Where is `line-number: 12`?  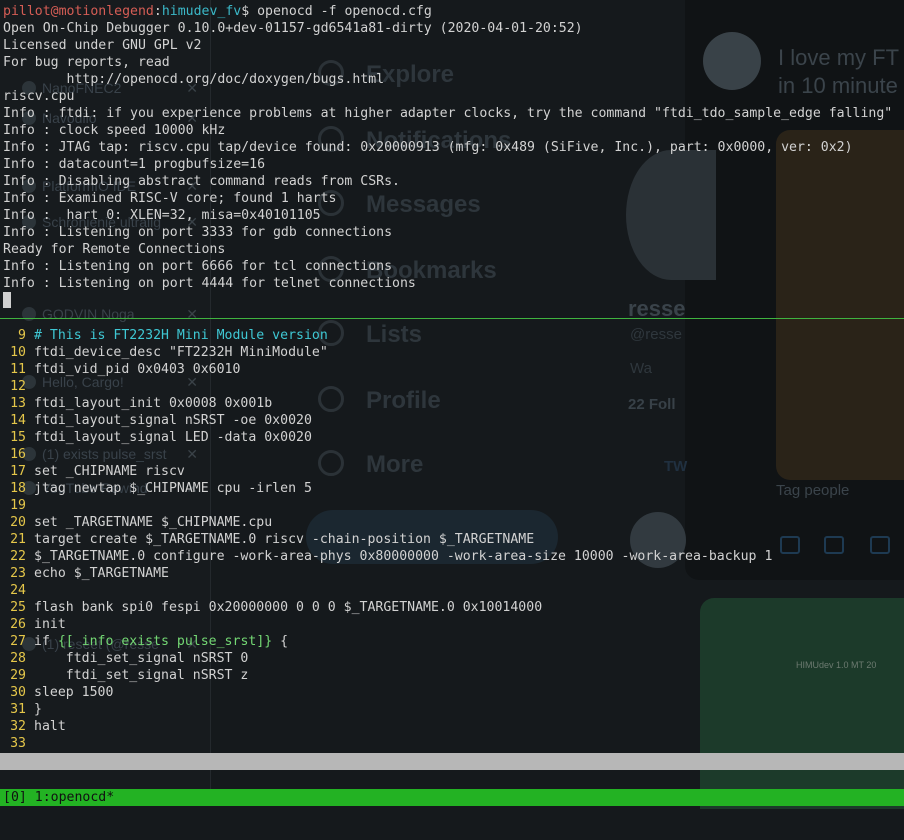 line-number: 12 is located at coordinates (18, 386).